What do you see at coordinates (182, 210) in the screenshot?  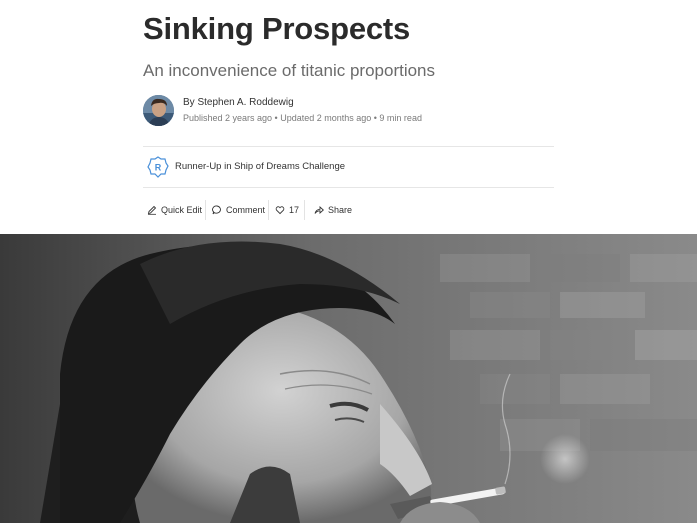 I see `quick-edit-label: Quick Edit` at bounding box center [182, 210].